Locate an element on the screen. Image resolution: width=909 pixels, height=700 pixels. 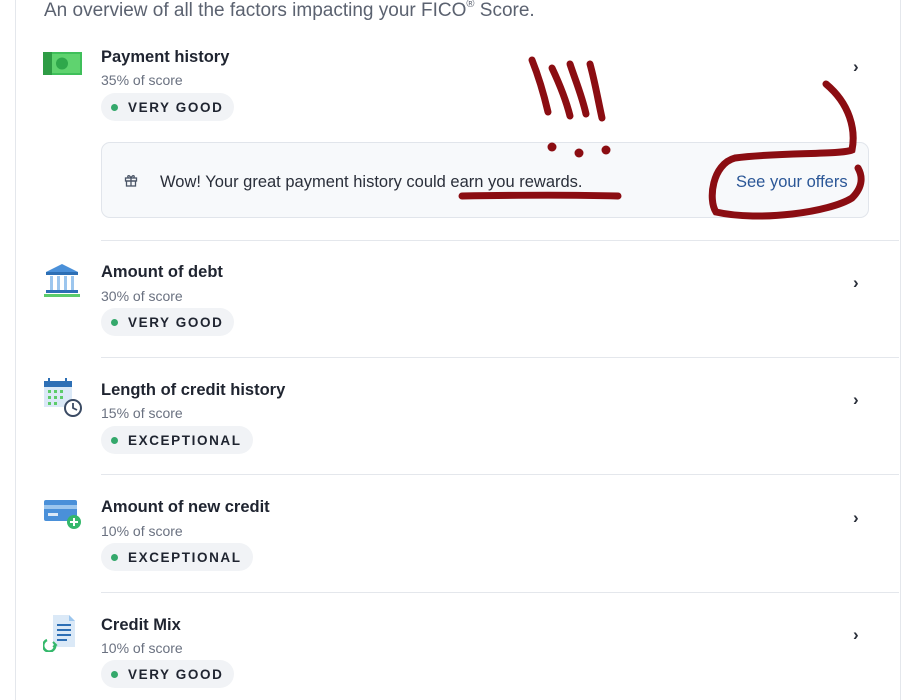
document-mix-icon is located at coordinates (60, 635).